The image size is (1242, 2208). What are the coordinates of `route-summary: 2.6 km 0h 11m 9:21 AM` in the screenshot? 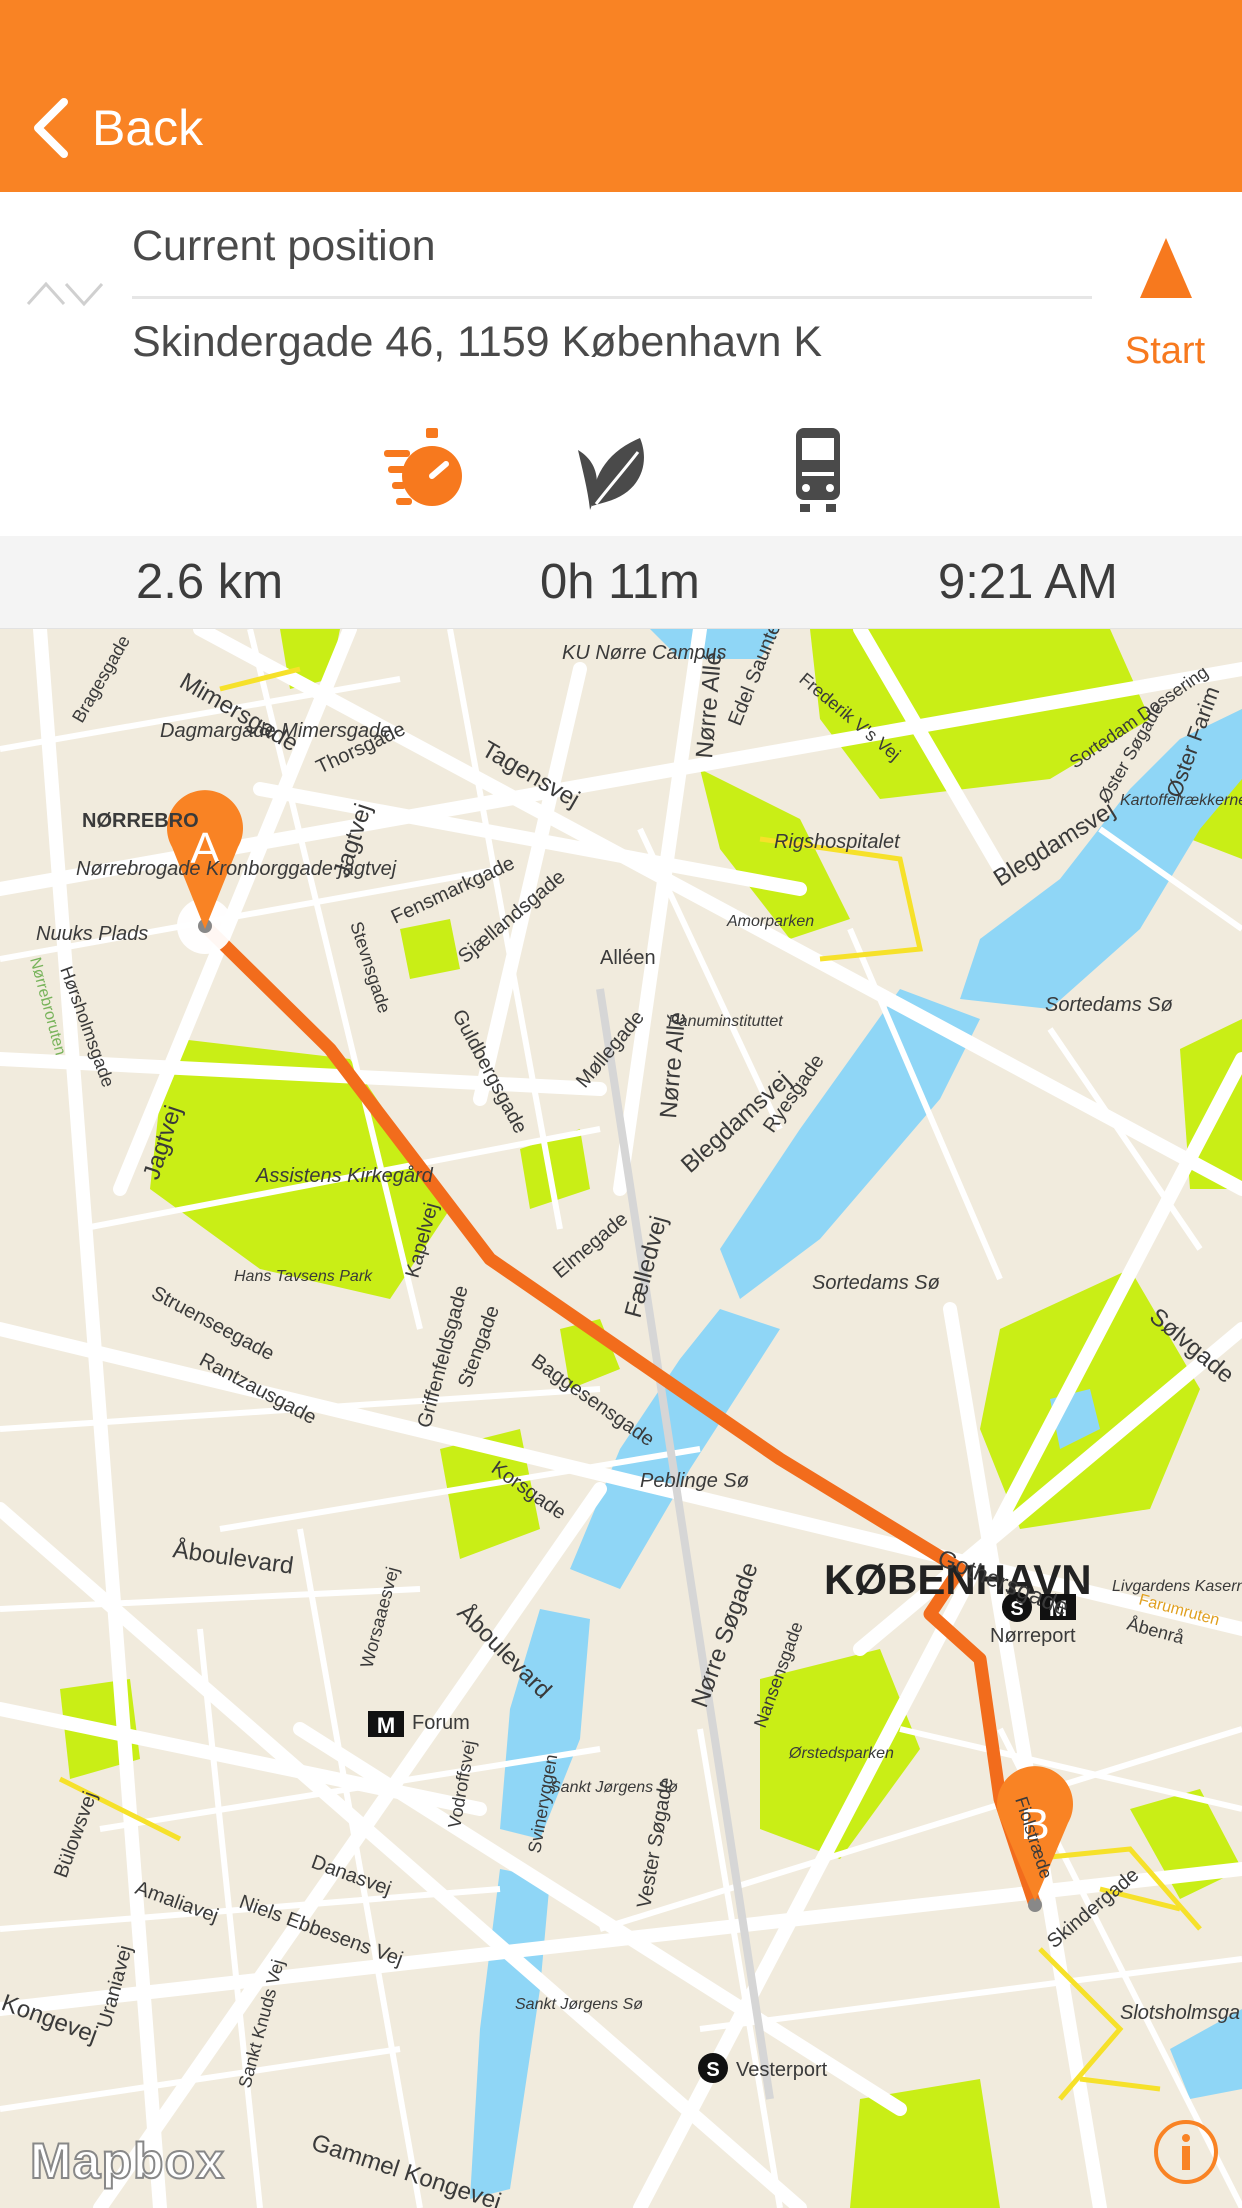 It's located at (621, 582).